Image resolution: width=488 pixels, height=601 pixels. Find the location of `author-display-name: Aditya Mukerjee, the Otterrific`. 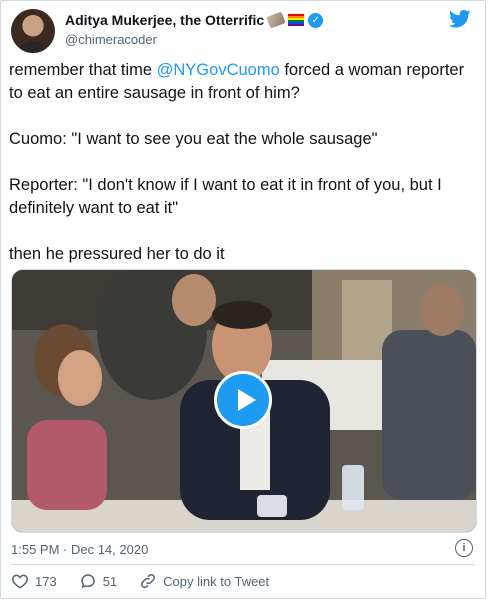

author-display-name: Aditya Mukerjee, the Otterrific is located at coordinates (164, 20).